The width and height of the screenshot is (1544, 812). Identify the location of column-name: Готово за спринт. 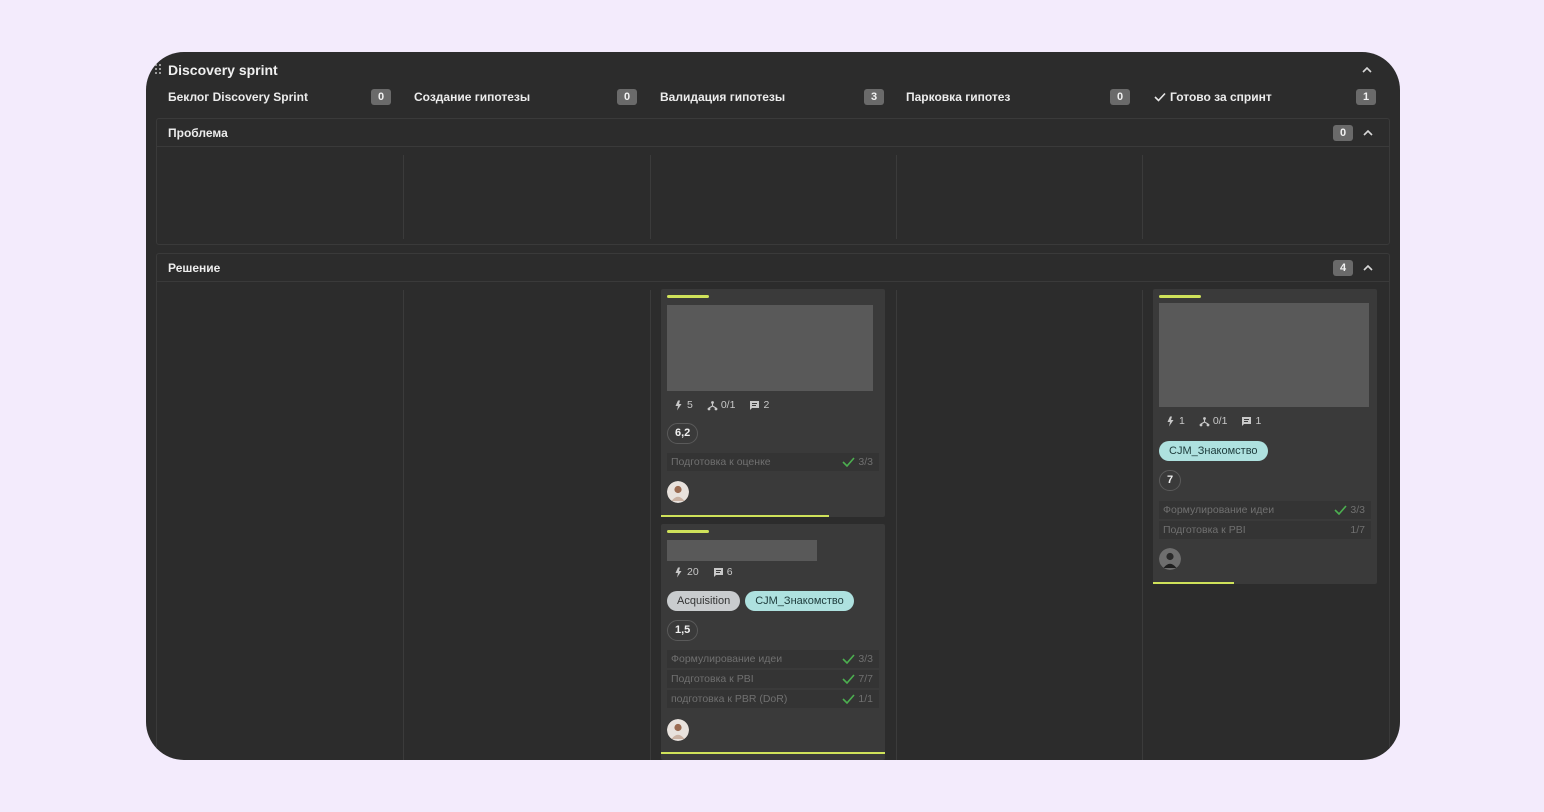
(1213, 97).